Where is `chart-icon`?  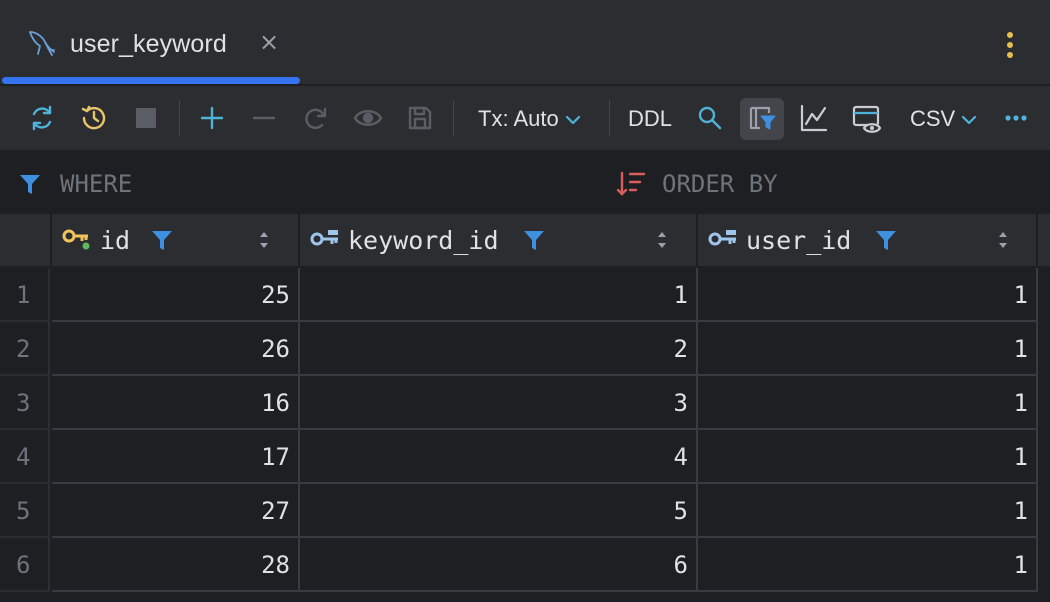 chart-icon is located at coordinates (814, 118).